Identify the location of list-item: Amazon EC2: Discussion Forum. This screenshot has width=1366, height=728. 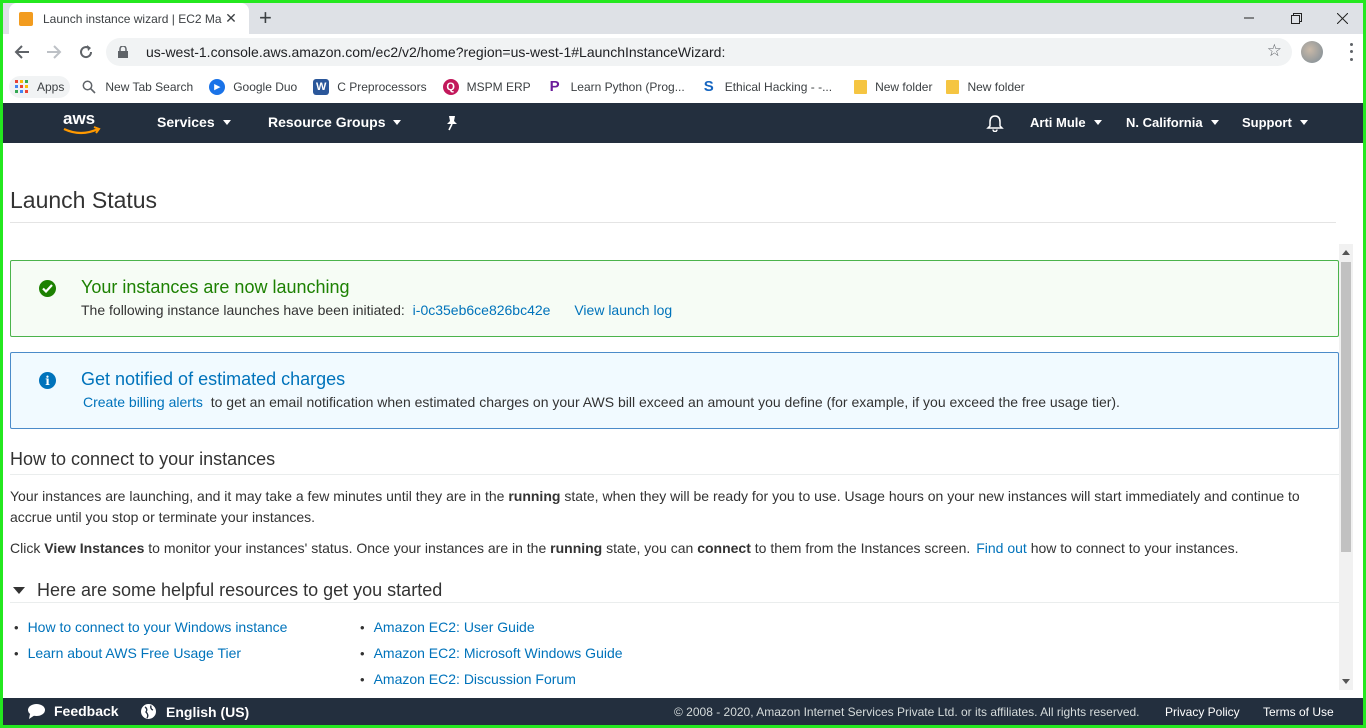
(491, 679).